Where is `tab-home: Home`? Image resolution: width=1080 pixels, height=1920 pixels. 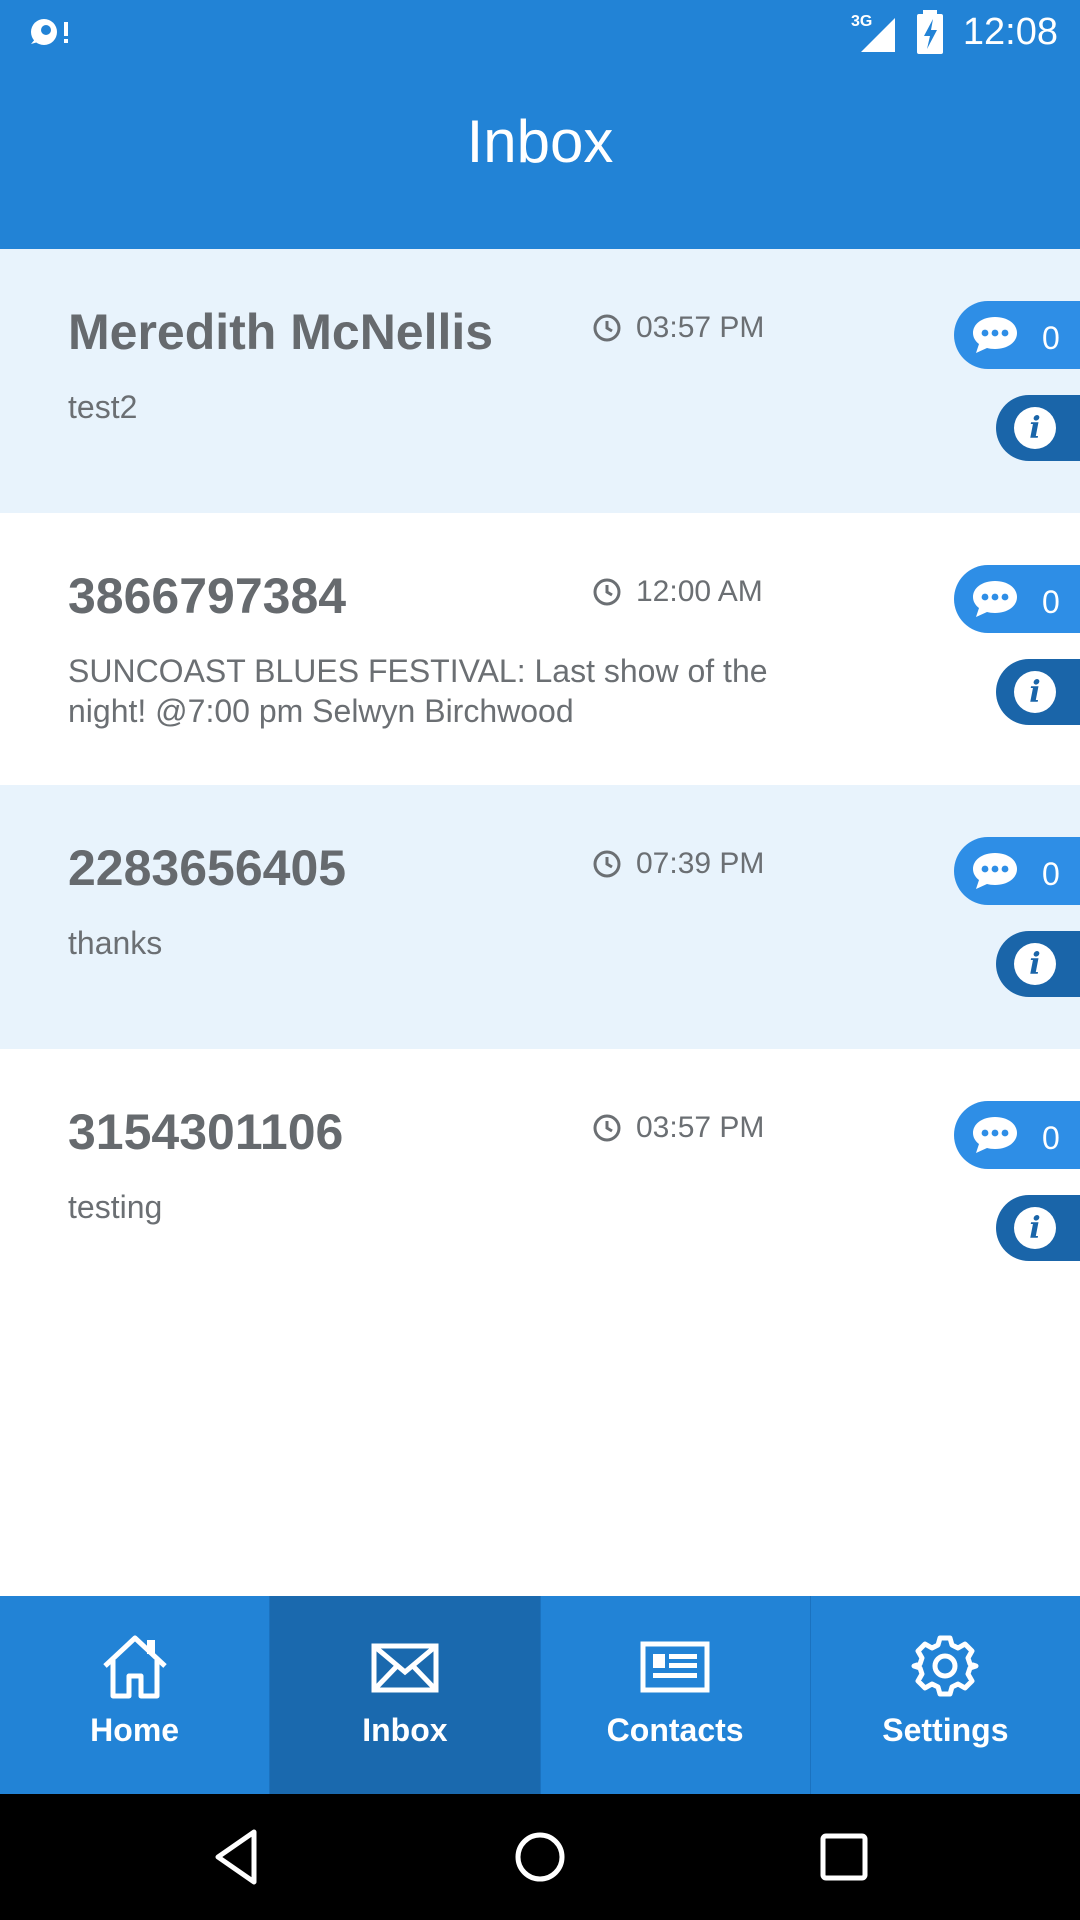
tab-home: Home is located at coordinates (135, 1695).